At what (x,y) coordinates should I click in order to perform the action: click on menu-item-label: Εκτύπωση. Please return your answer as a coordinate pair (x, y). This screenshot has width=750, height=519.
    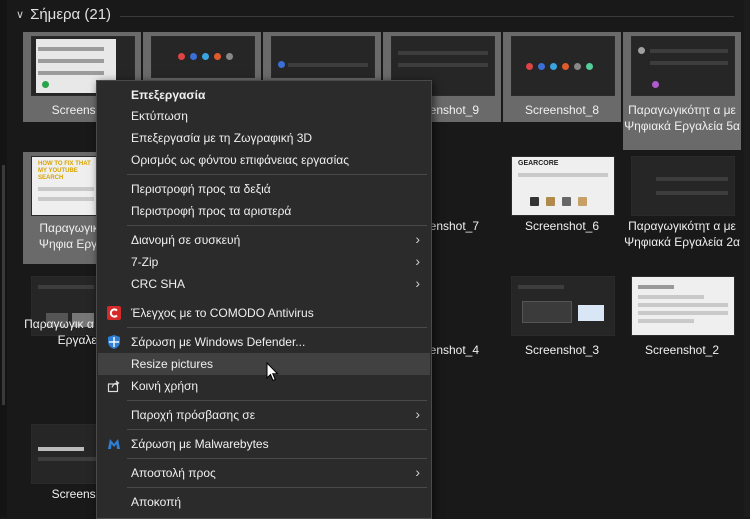
    Looking at the image, I should click on (159, 116).